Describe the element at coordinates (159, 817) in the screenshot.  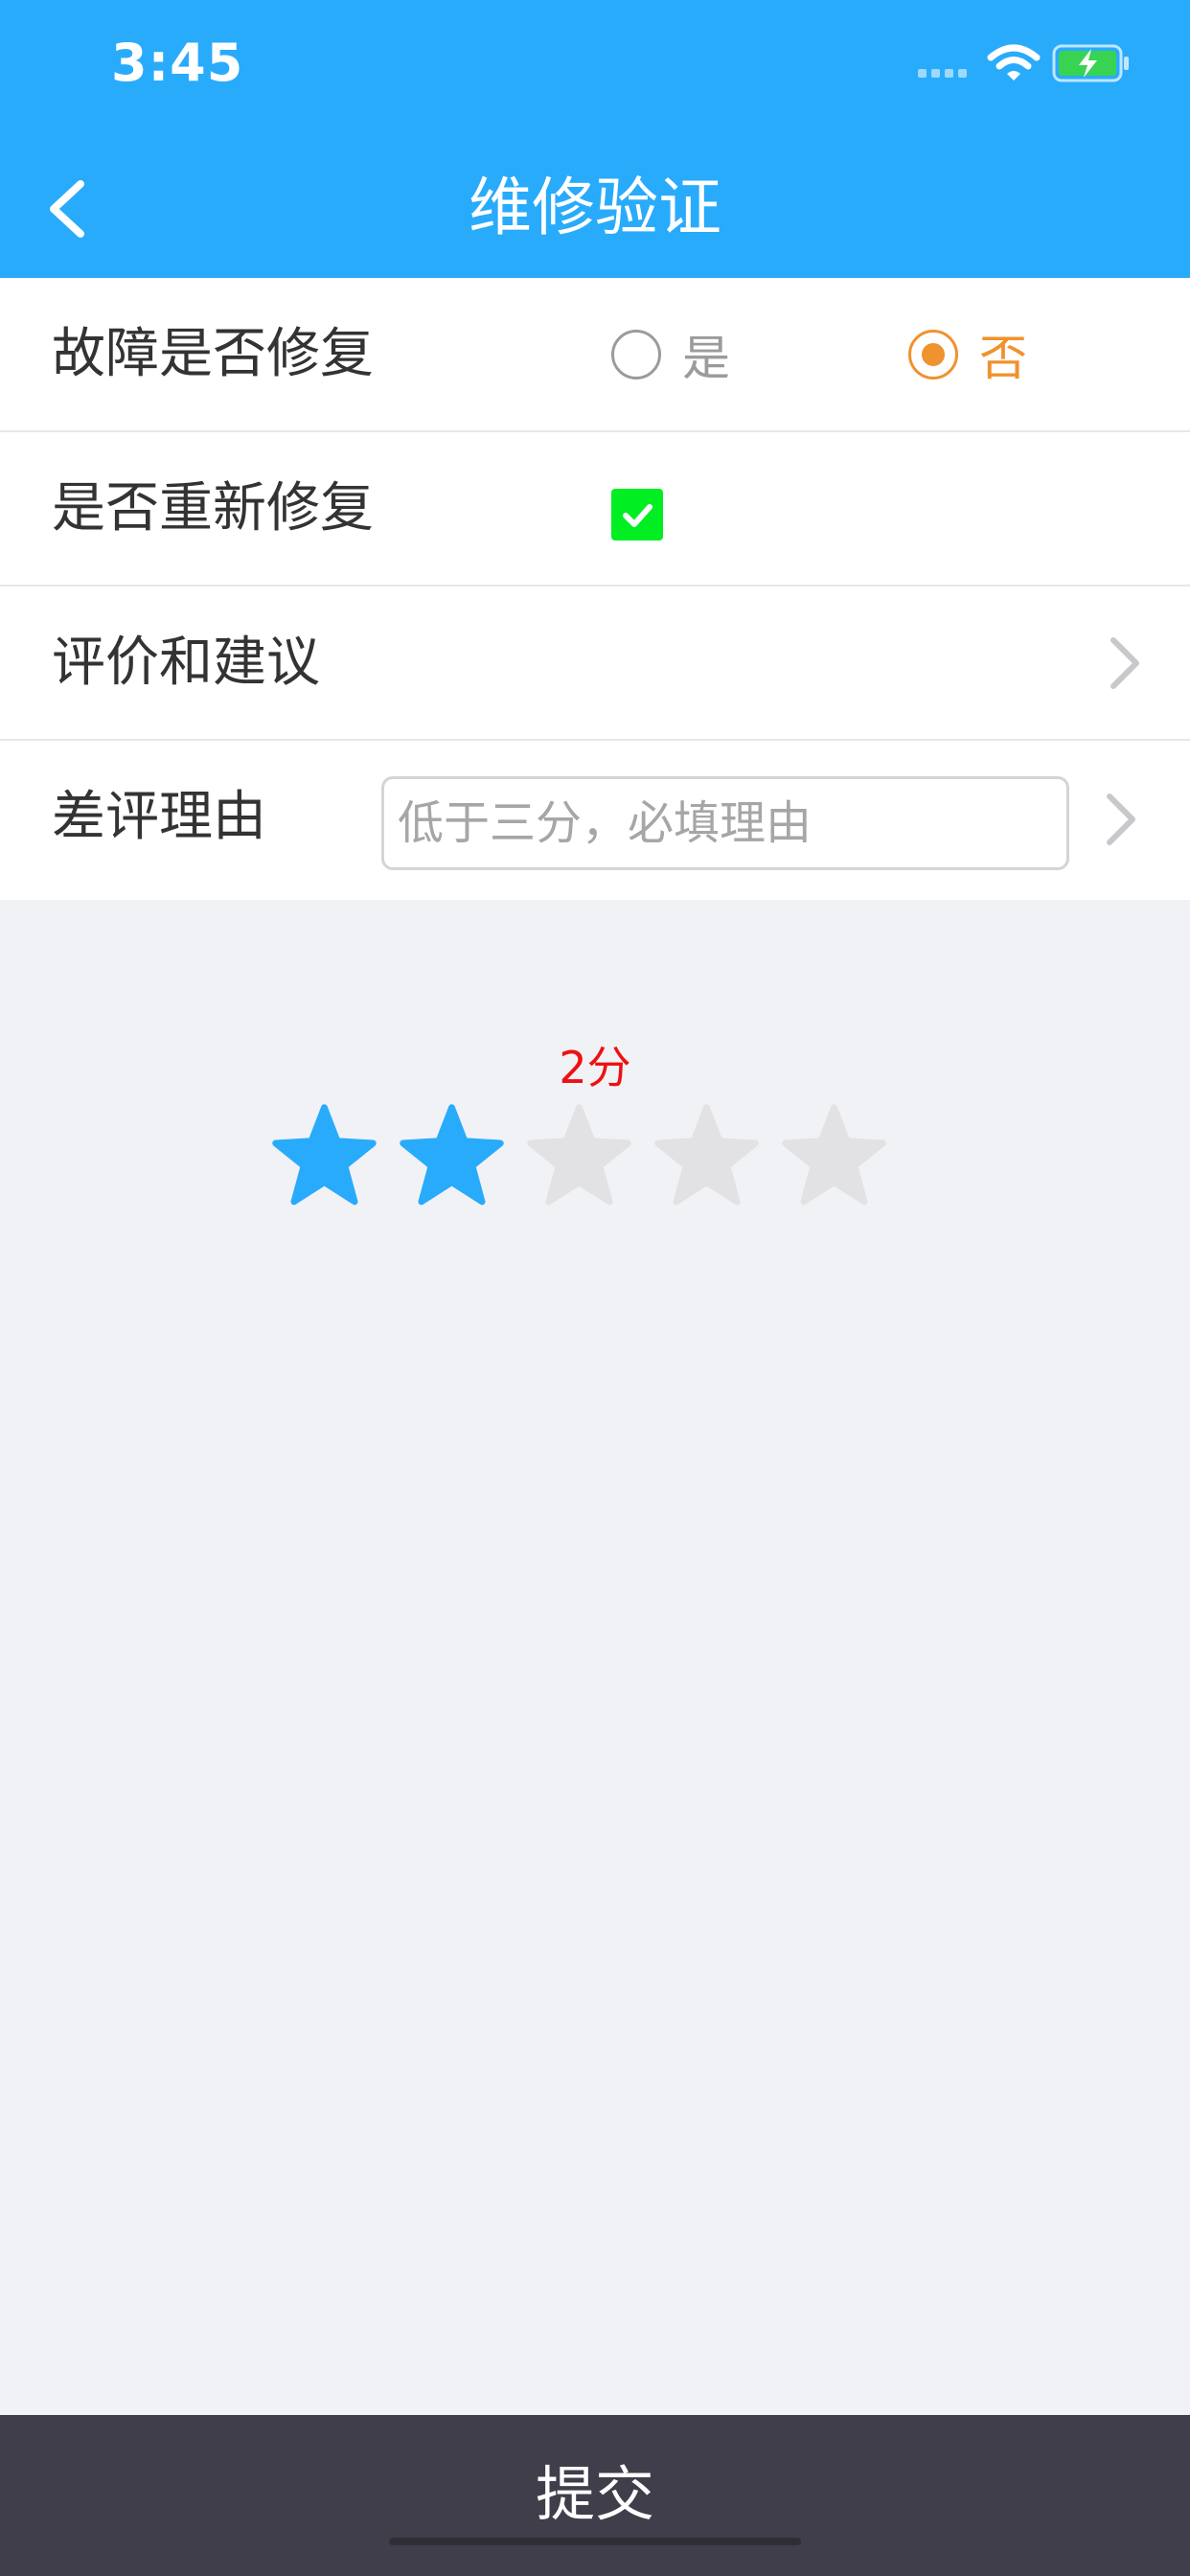
I see `bad-review-label: 差评理由` at that location.